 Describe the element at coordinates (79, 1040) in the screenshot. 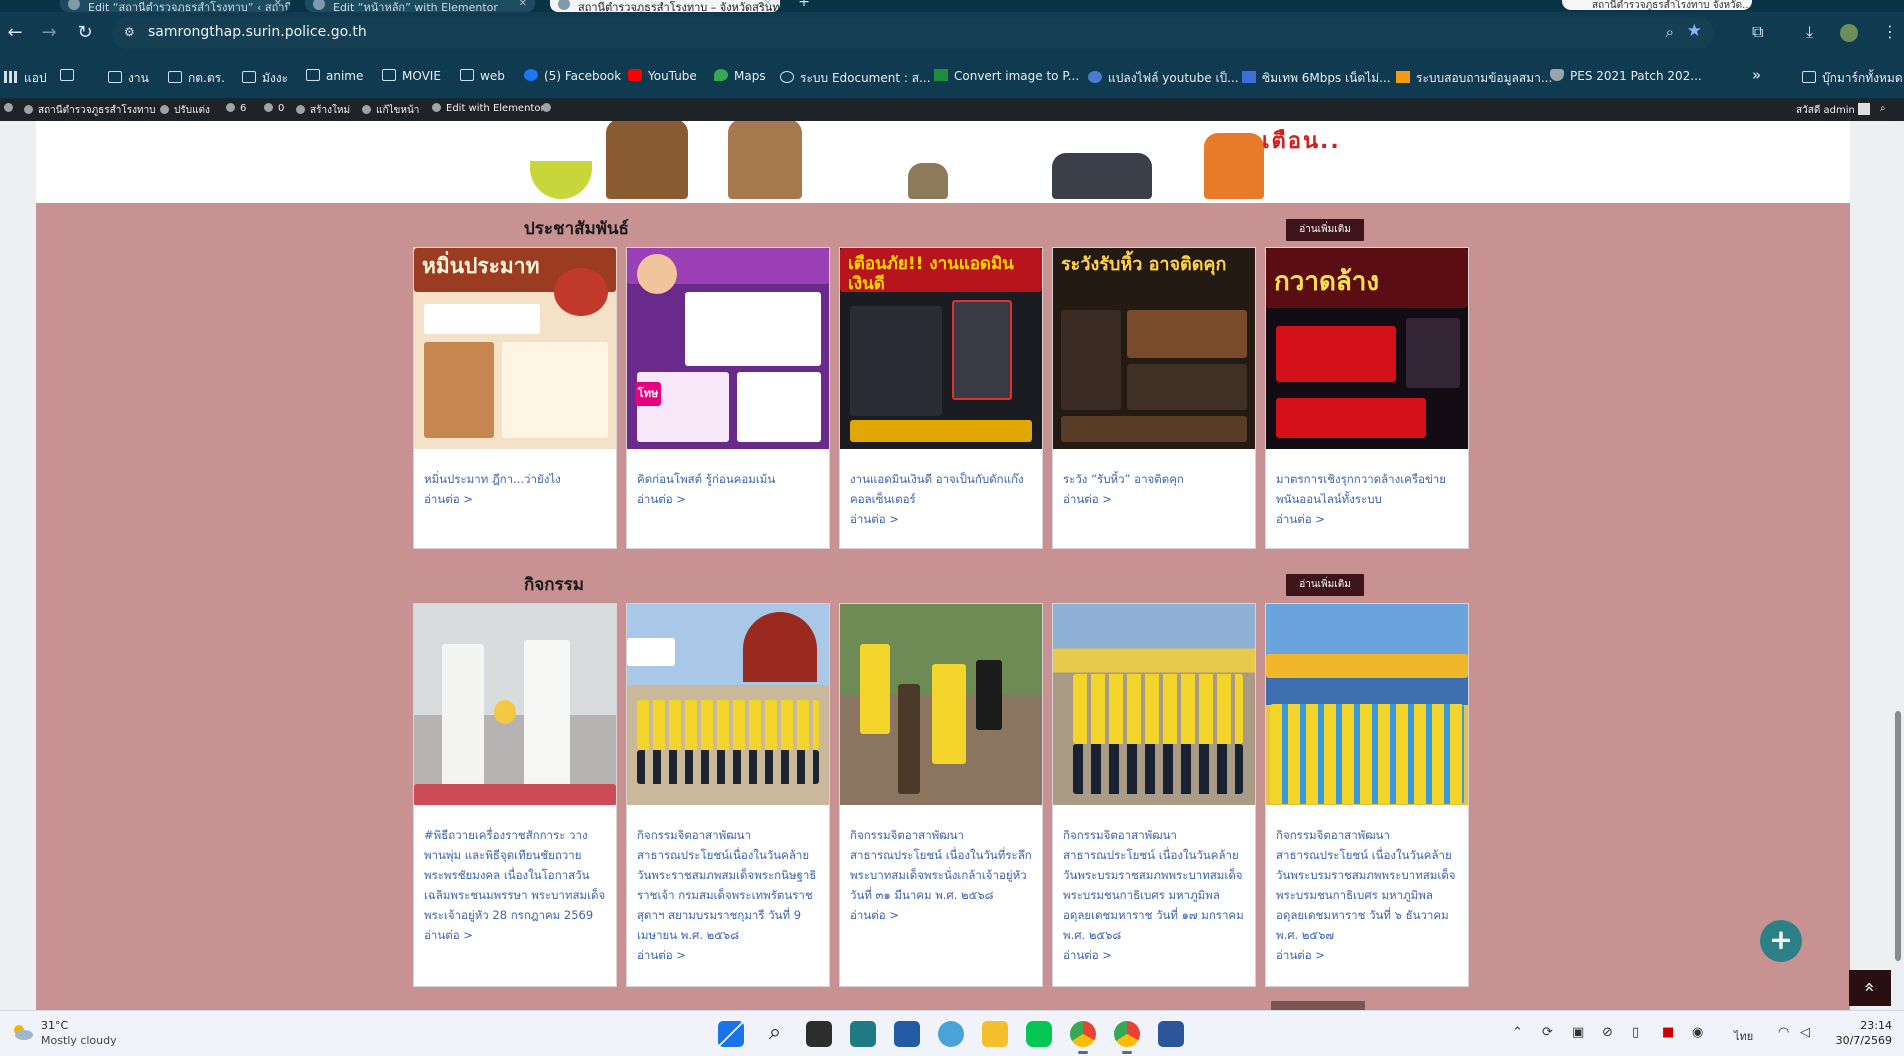

I see `weather-description: Mostly cloudy` at that location.